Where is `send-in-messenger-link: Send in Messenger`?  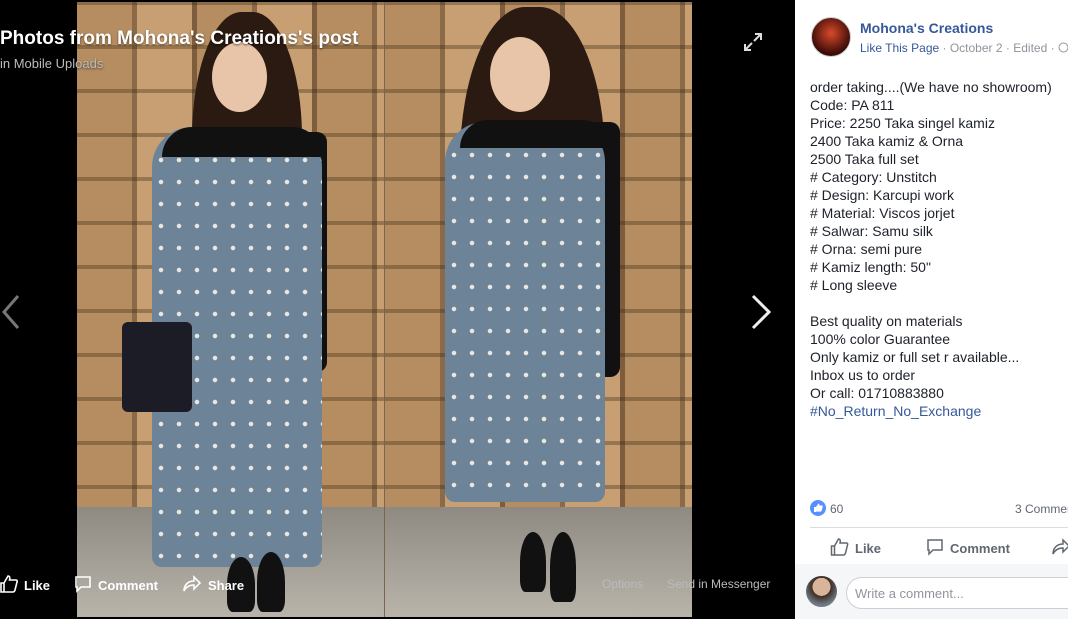 send-in-messenger-link: Send in Messenger is located at coordinates (718, 584).